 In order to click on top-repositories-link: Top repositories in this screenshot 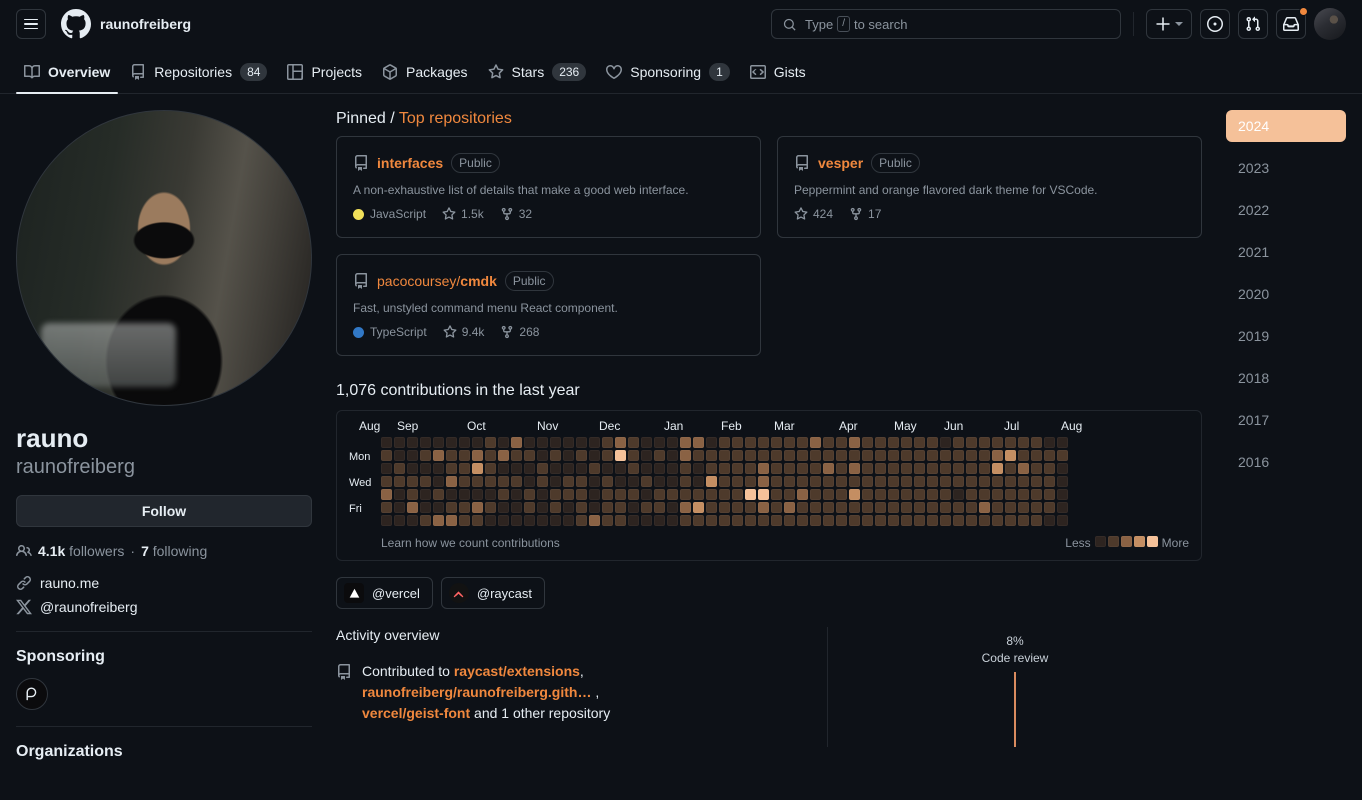, I will do `click(455, 118)`.